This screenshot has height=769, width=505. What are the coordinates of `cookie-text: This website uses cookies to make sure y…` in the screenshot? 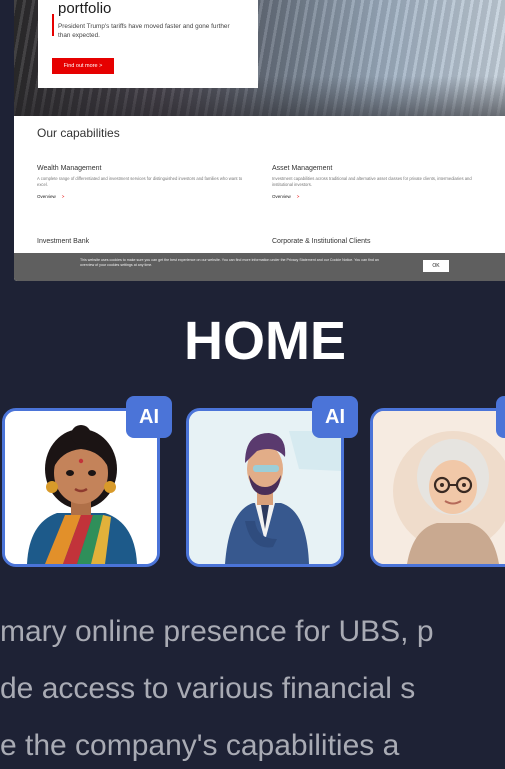 It's located at (229, 262).